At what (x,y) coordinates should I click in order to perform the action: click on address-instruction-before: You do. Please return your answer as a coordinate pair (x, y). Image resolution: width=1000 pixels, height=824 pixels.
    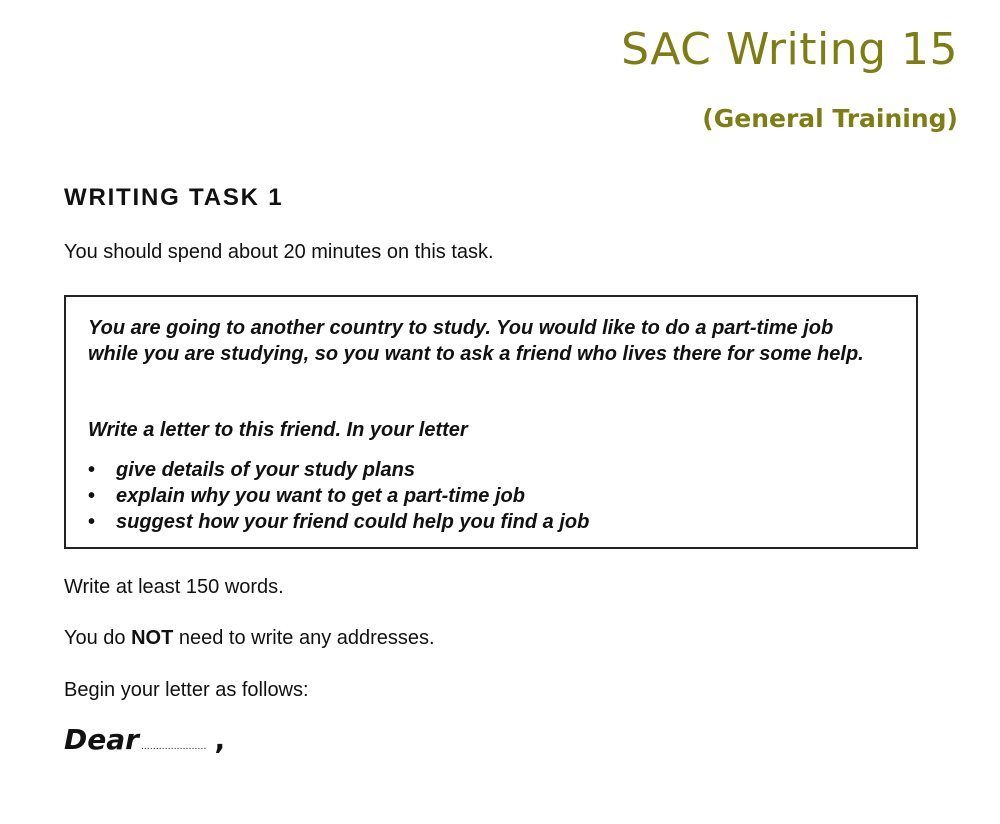
    Looking at the image, I should click on (98, 638).